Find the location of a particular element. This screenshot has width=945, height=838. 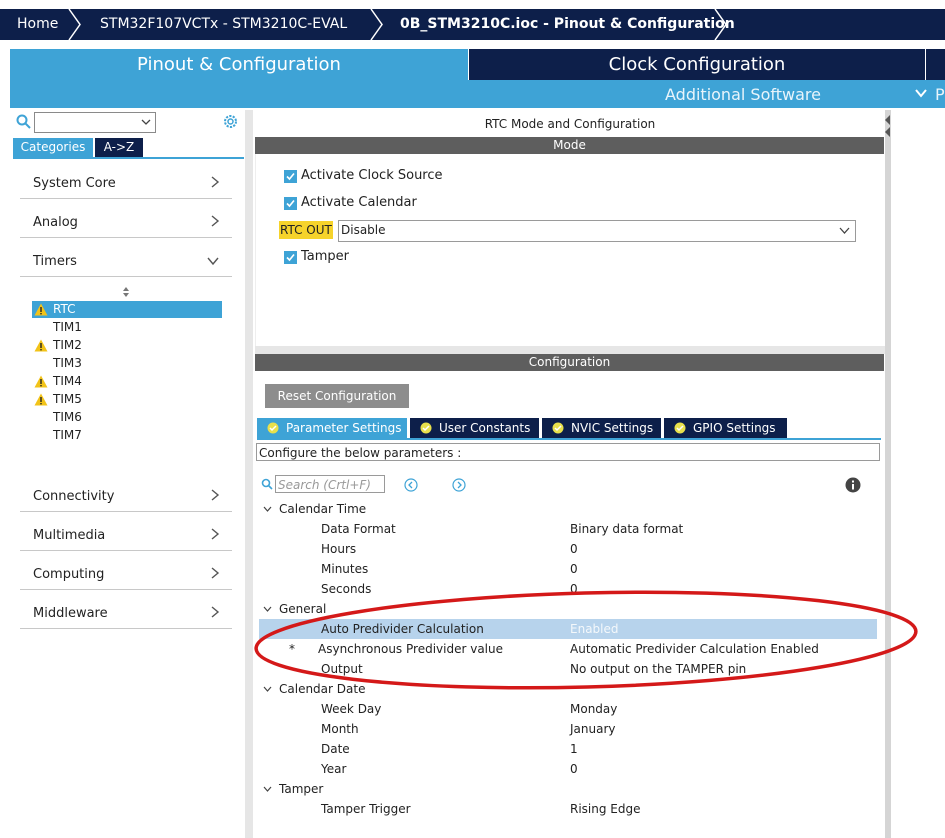

search-combo is located at coordinates (95, 122).